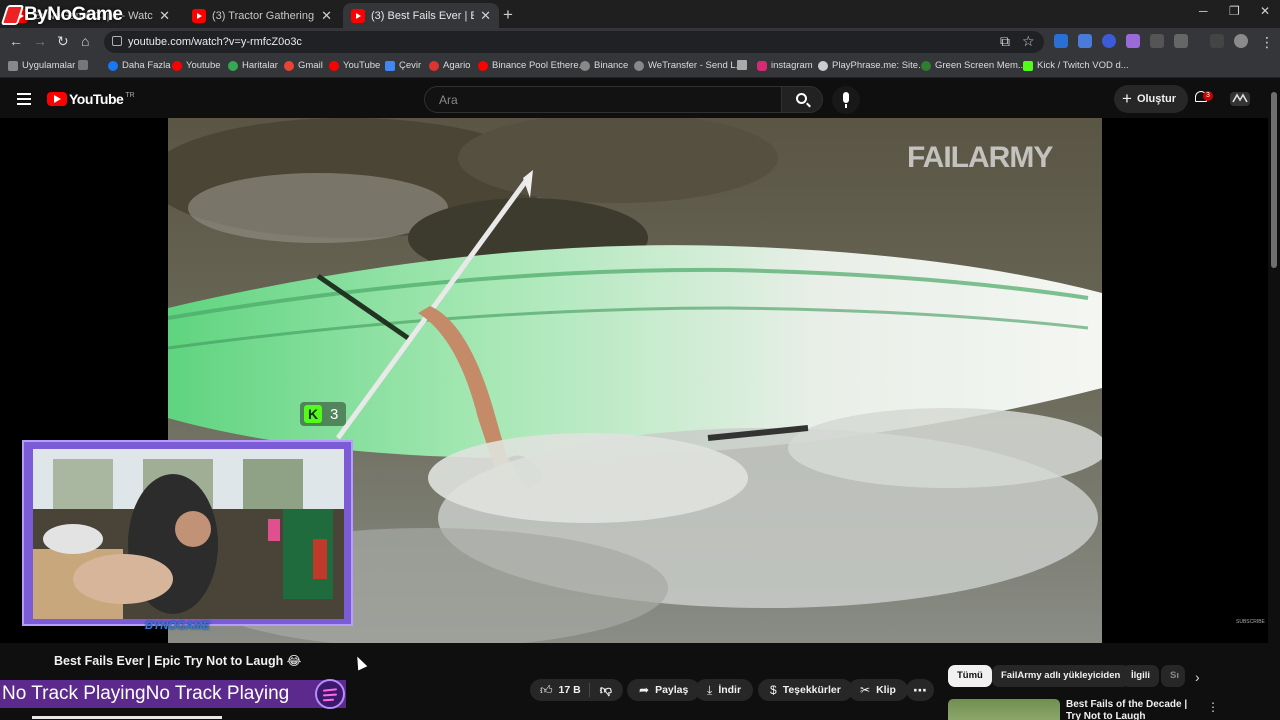 The width and height of the screenshot is (1280, 720). I want to click on address-url: youtube.com/watch?v=y-rmfcZ0o3c, so click(215, 42).